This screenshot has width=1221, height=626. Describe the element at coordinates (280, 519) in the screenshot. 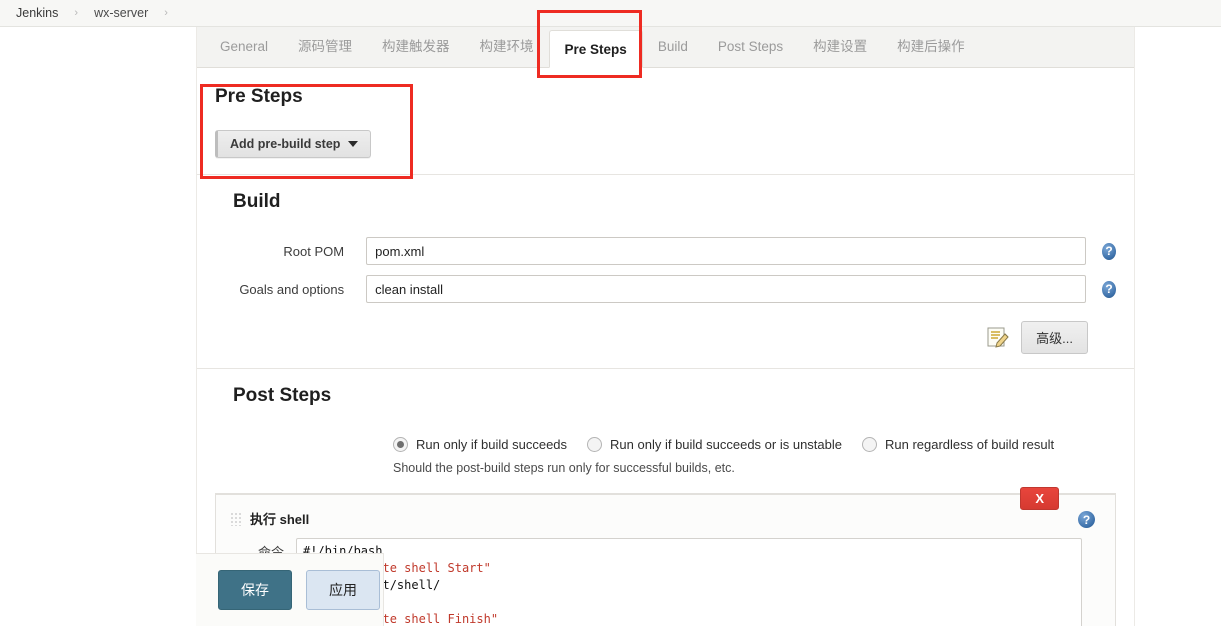

I see `execute-shell-title: 执行 shell` at that location.